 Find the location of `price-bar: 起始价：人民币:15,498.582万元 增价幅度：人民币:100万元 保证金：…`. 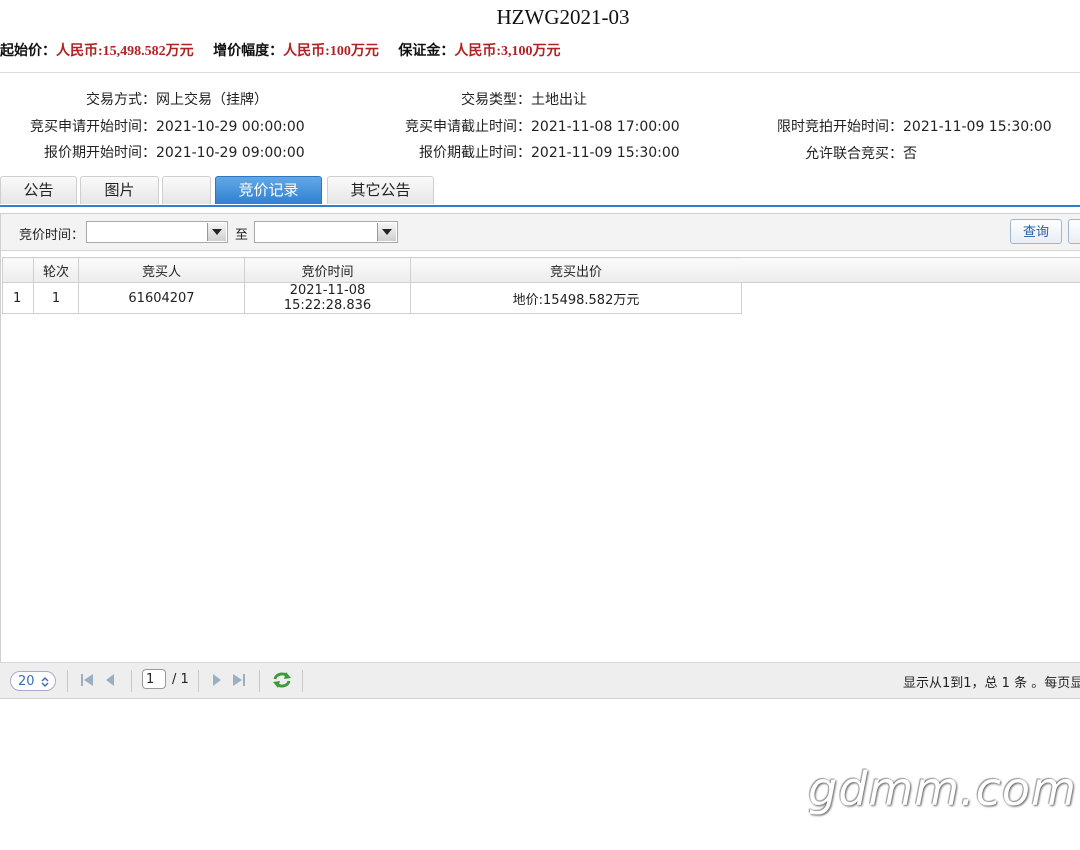

price-bar: 起始价：人民币:15,498.582万元 增价幅度：人民币:100万元 保证金：… is located at coordinates (288, 50).